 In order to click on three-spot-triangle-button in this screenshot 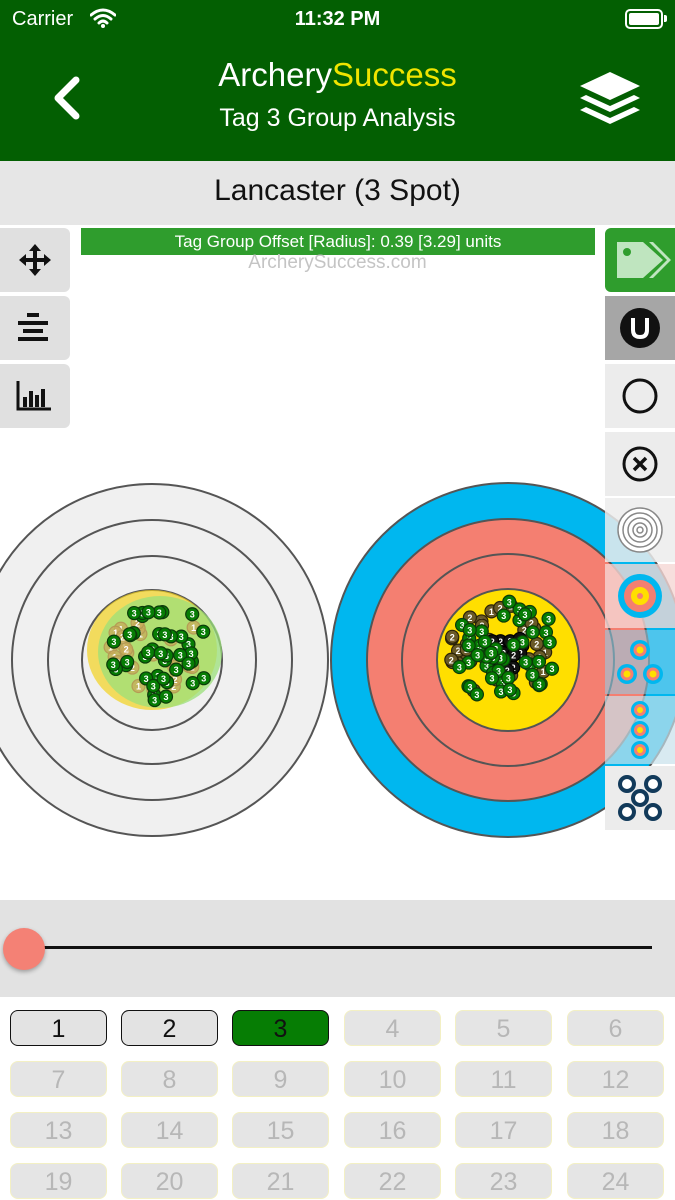, I will do `click(640, 662)`.